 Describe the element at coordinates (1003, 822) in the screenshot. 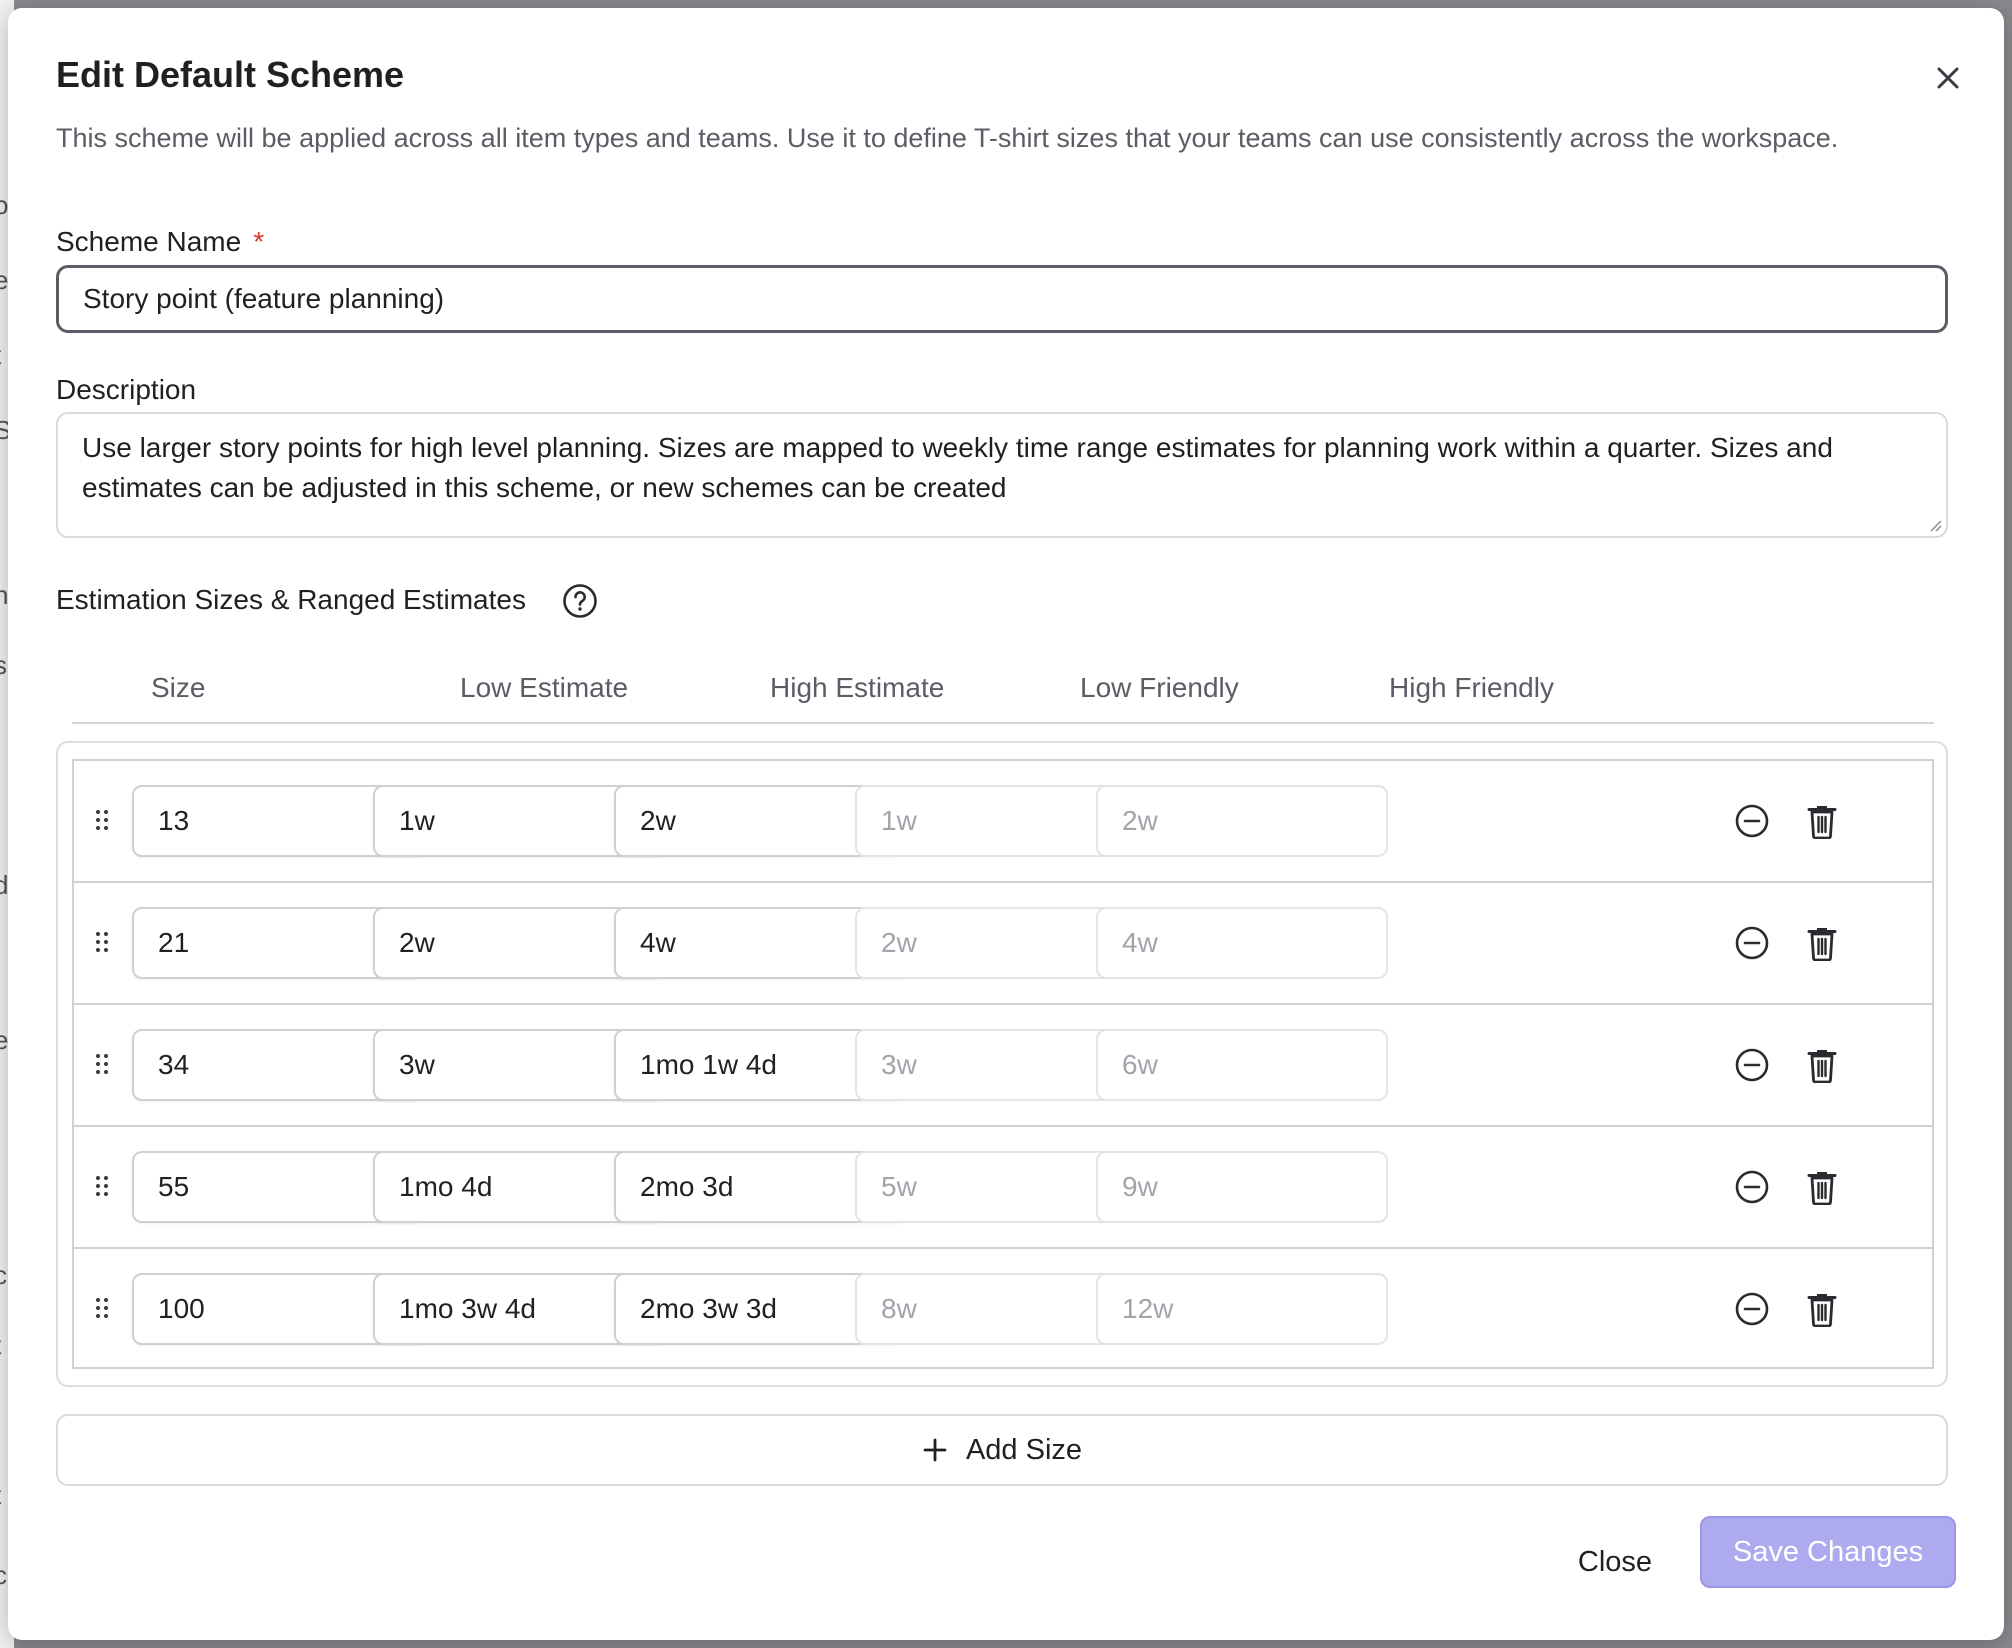

I see `table-row: 13 1w 2w 1w 2w` at that location.